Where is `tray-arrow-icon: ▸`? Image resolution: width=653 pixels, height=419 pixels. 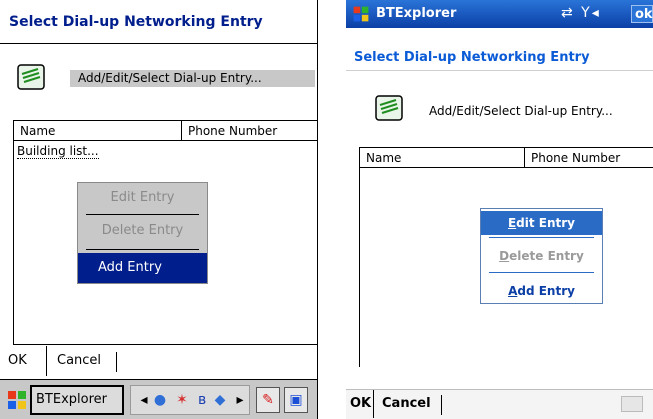
tray-arrow-icon: ▸ is located at coordinates (240, 400).